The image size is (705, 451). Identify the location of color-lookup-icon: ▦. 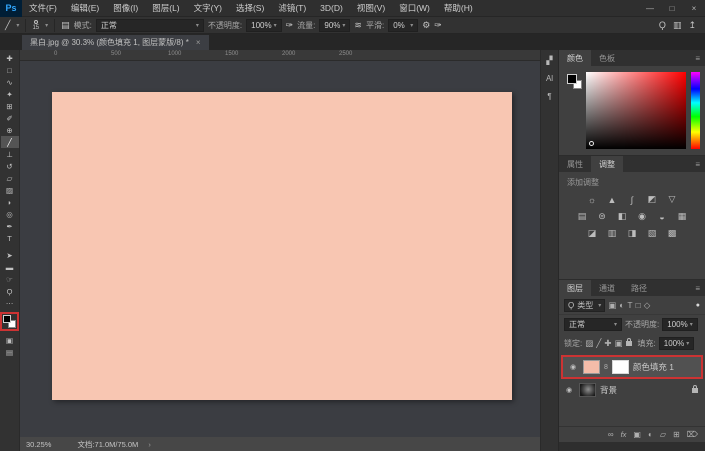
(682, 216).